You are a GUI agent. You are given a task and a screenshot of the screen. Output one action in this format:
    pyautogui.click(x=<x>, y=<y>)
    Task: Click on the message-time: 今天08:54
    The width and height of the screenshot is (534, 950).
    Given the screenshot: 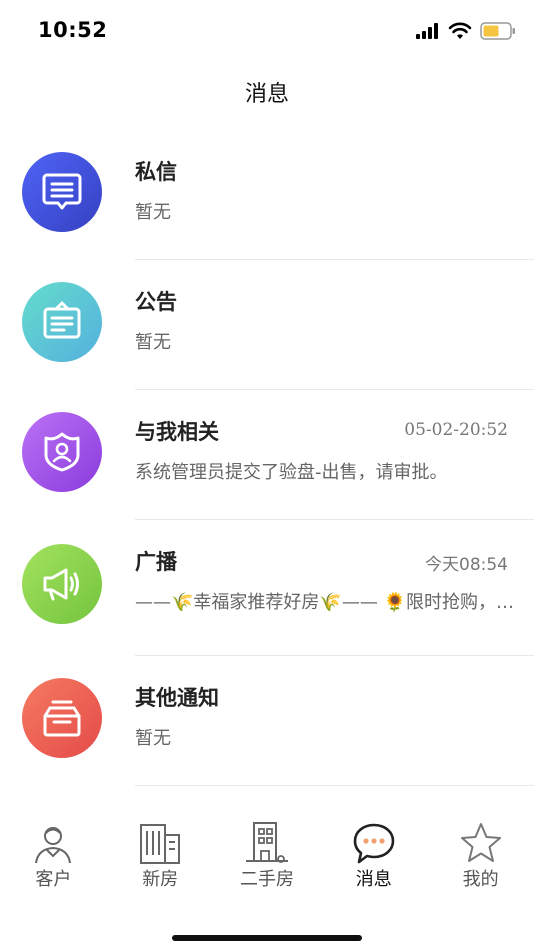 What is the action you would take?
    pyautogui.click(x=466, y=565)
    